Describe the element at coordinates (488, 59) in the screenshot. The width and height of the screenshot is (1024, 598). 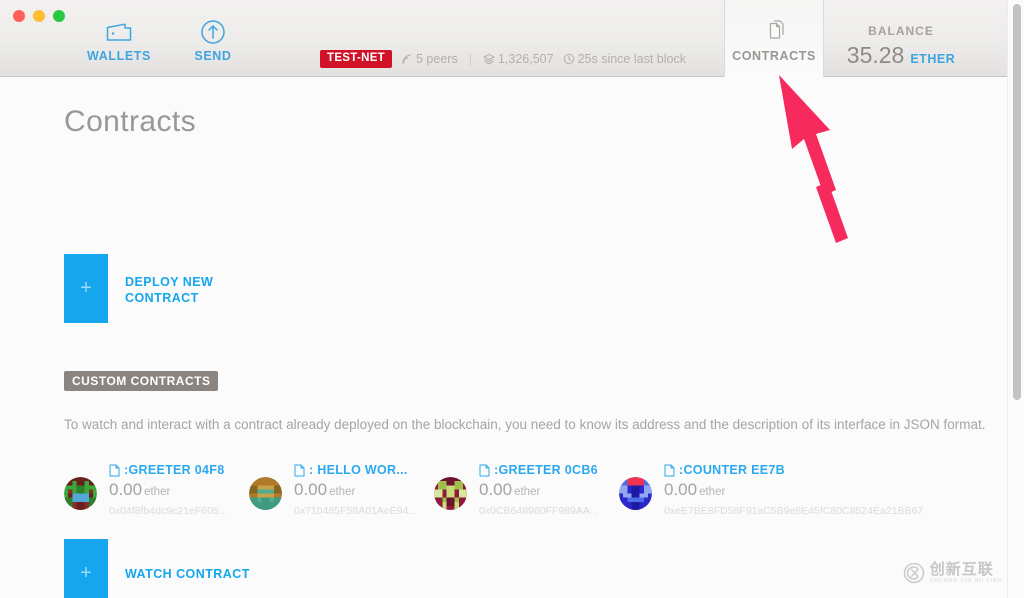
I see `blocks-stack-icon` at that location.